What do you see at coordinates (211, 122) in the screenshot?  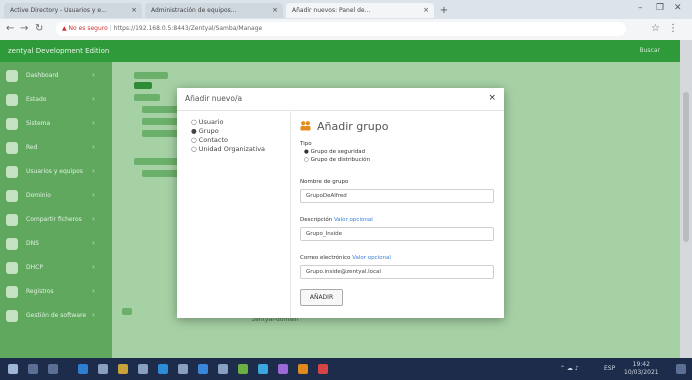 I see `type-option-label: Usuario` at bounding box center [211, 122].